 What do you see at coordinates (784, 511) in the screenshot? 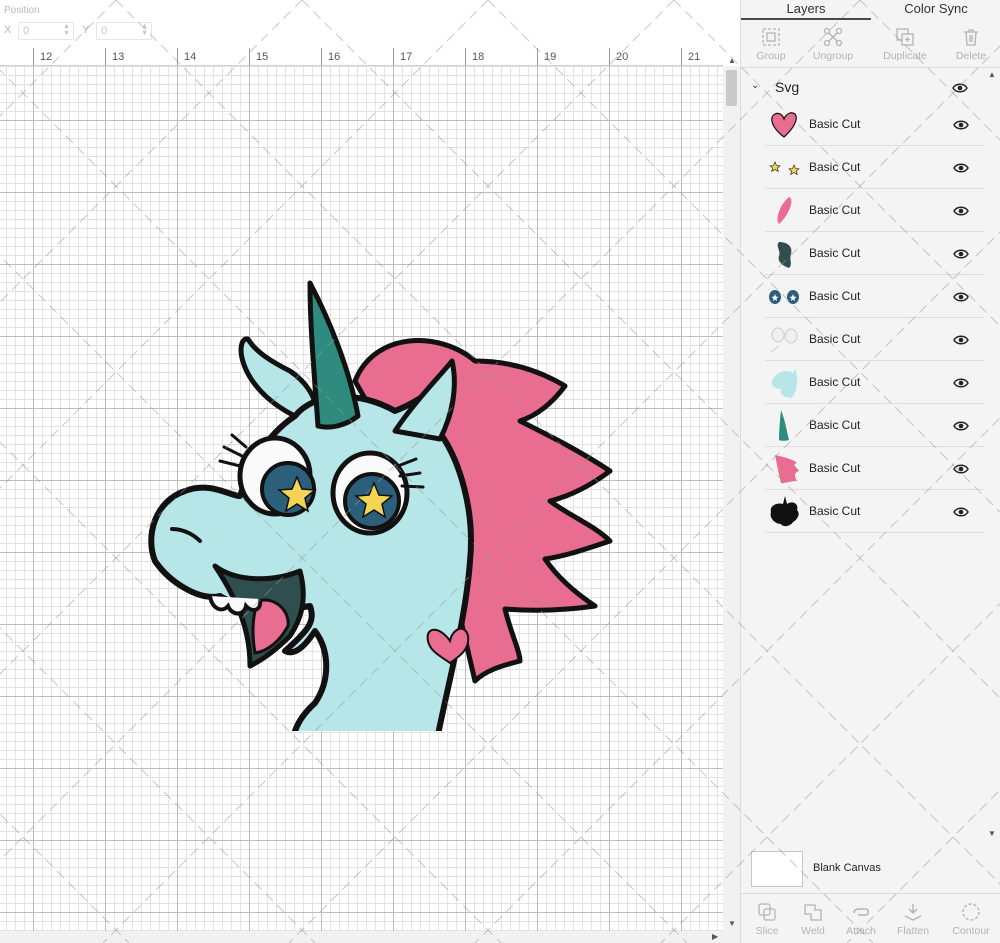
I see `outline-thumbnail-icon` at bounding box center [784, 511].